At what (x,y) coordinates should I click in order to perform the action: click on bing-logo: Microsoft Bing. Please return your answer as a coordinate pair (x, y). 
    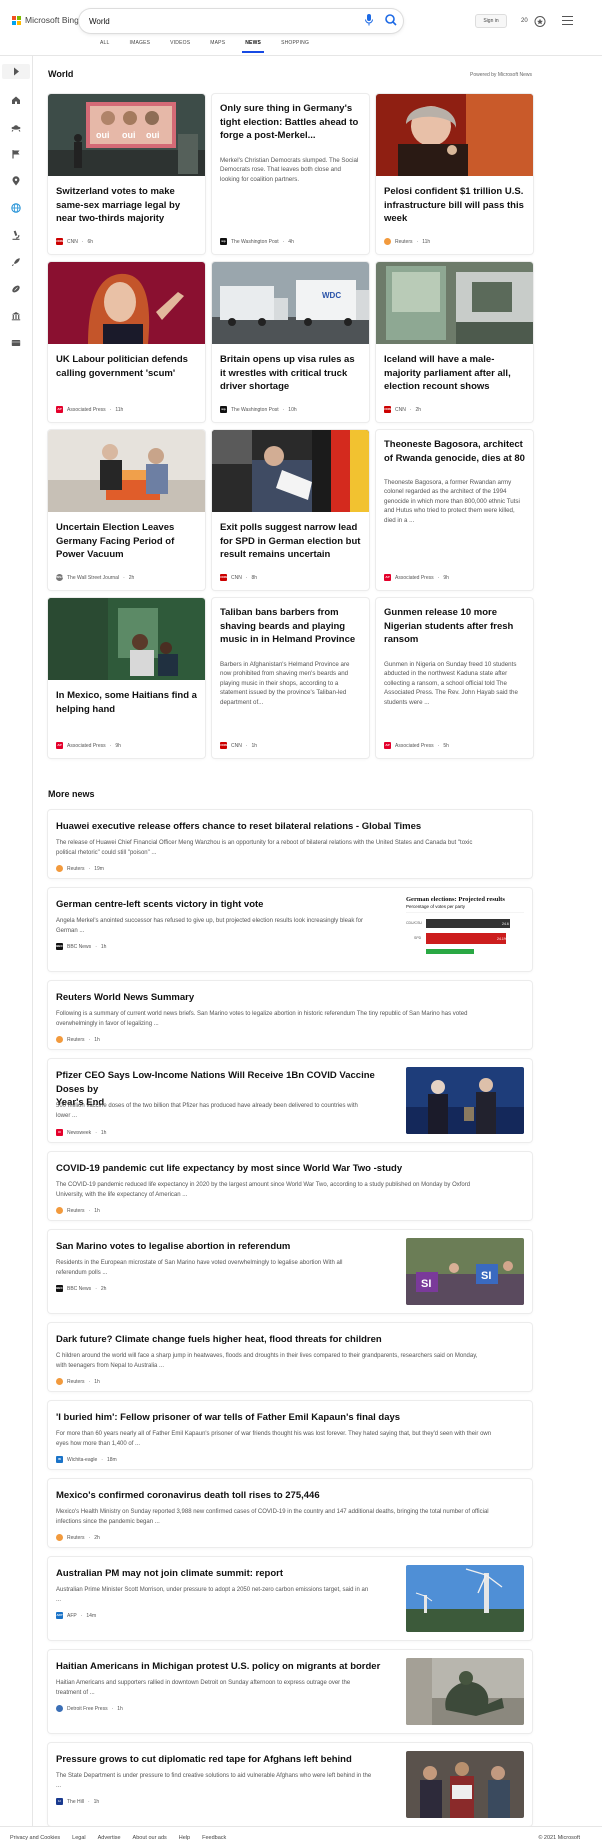
    Looking at the image, I should click on (45, 20).